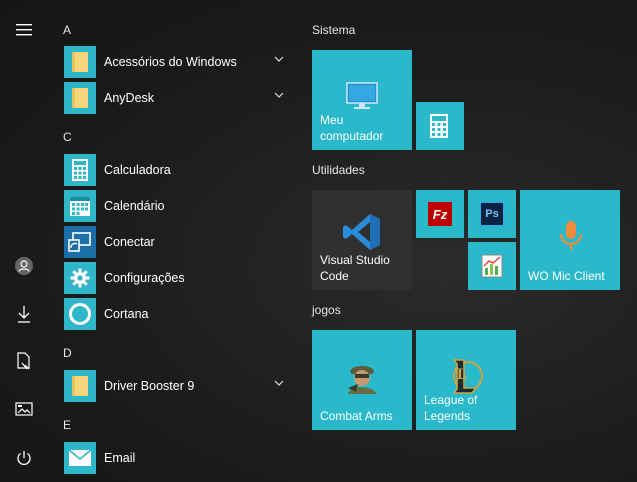  What do you see at coordinates (178, 242) in the screenshot?
I see `app-conectar: Conectar` at bounding box center [178, 242].